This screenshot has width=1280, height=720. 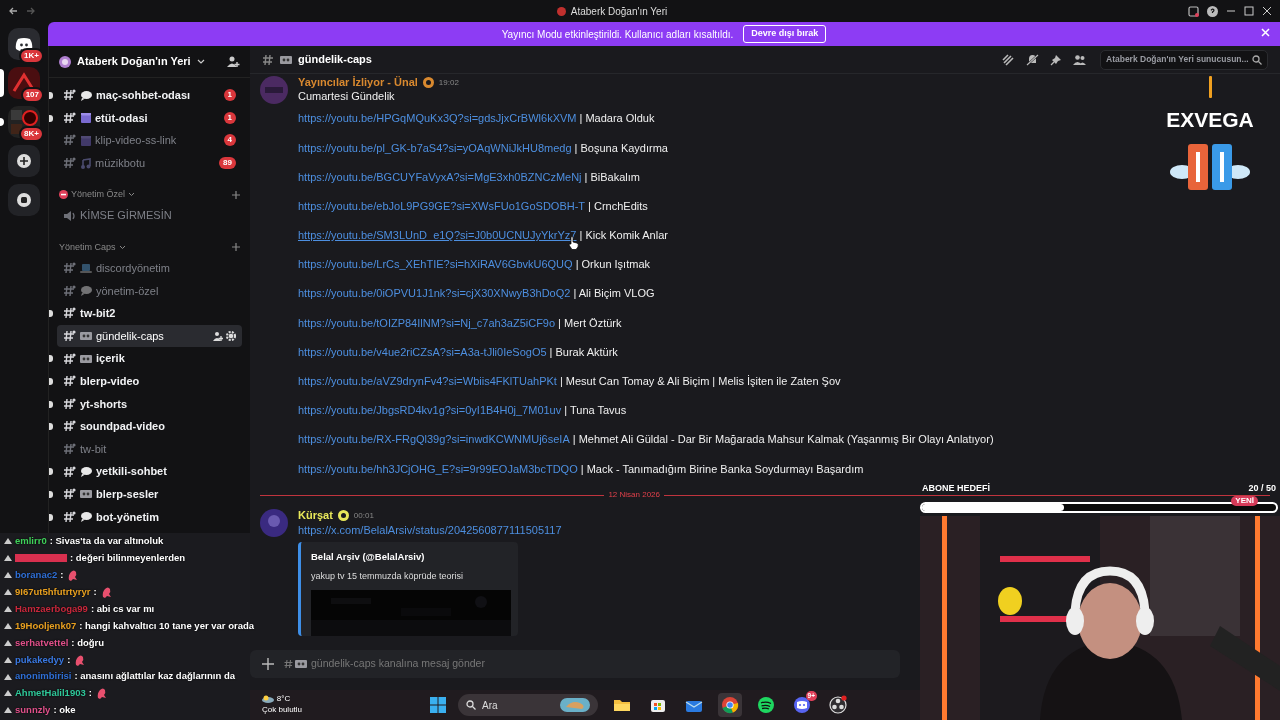 I want to click on mention-badge: 89, so click(x=227, y=163).